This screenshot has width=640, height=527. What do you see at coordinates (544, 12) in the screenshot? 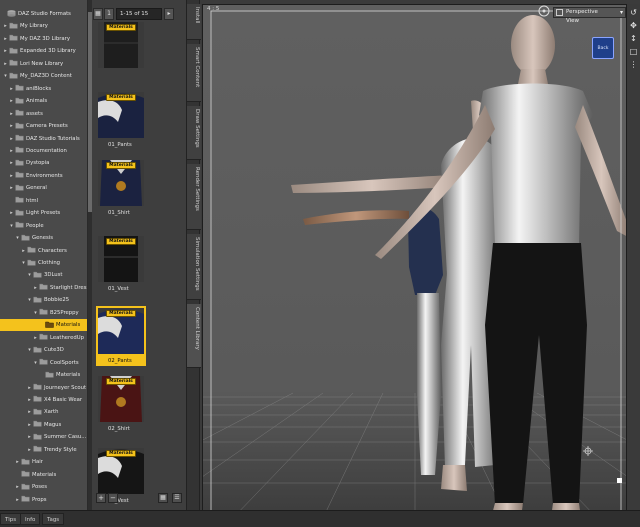
I see `viewport-options-icon` at bounding box center [544, 12].